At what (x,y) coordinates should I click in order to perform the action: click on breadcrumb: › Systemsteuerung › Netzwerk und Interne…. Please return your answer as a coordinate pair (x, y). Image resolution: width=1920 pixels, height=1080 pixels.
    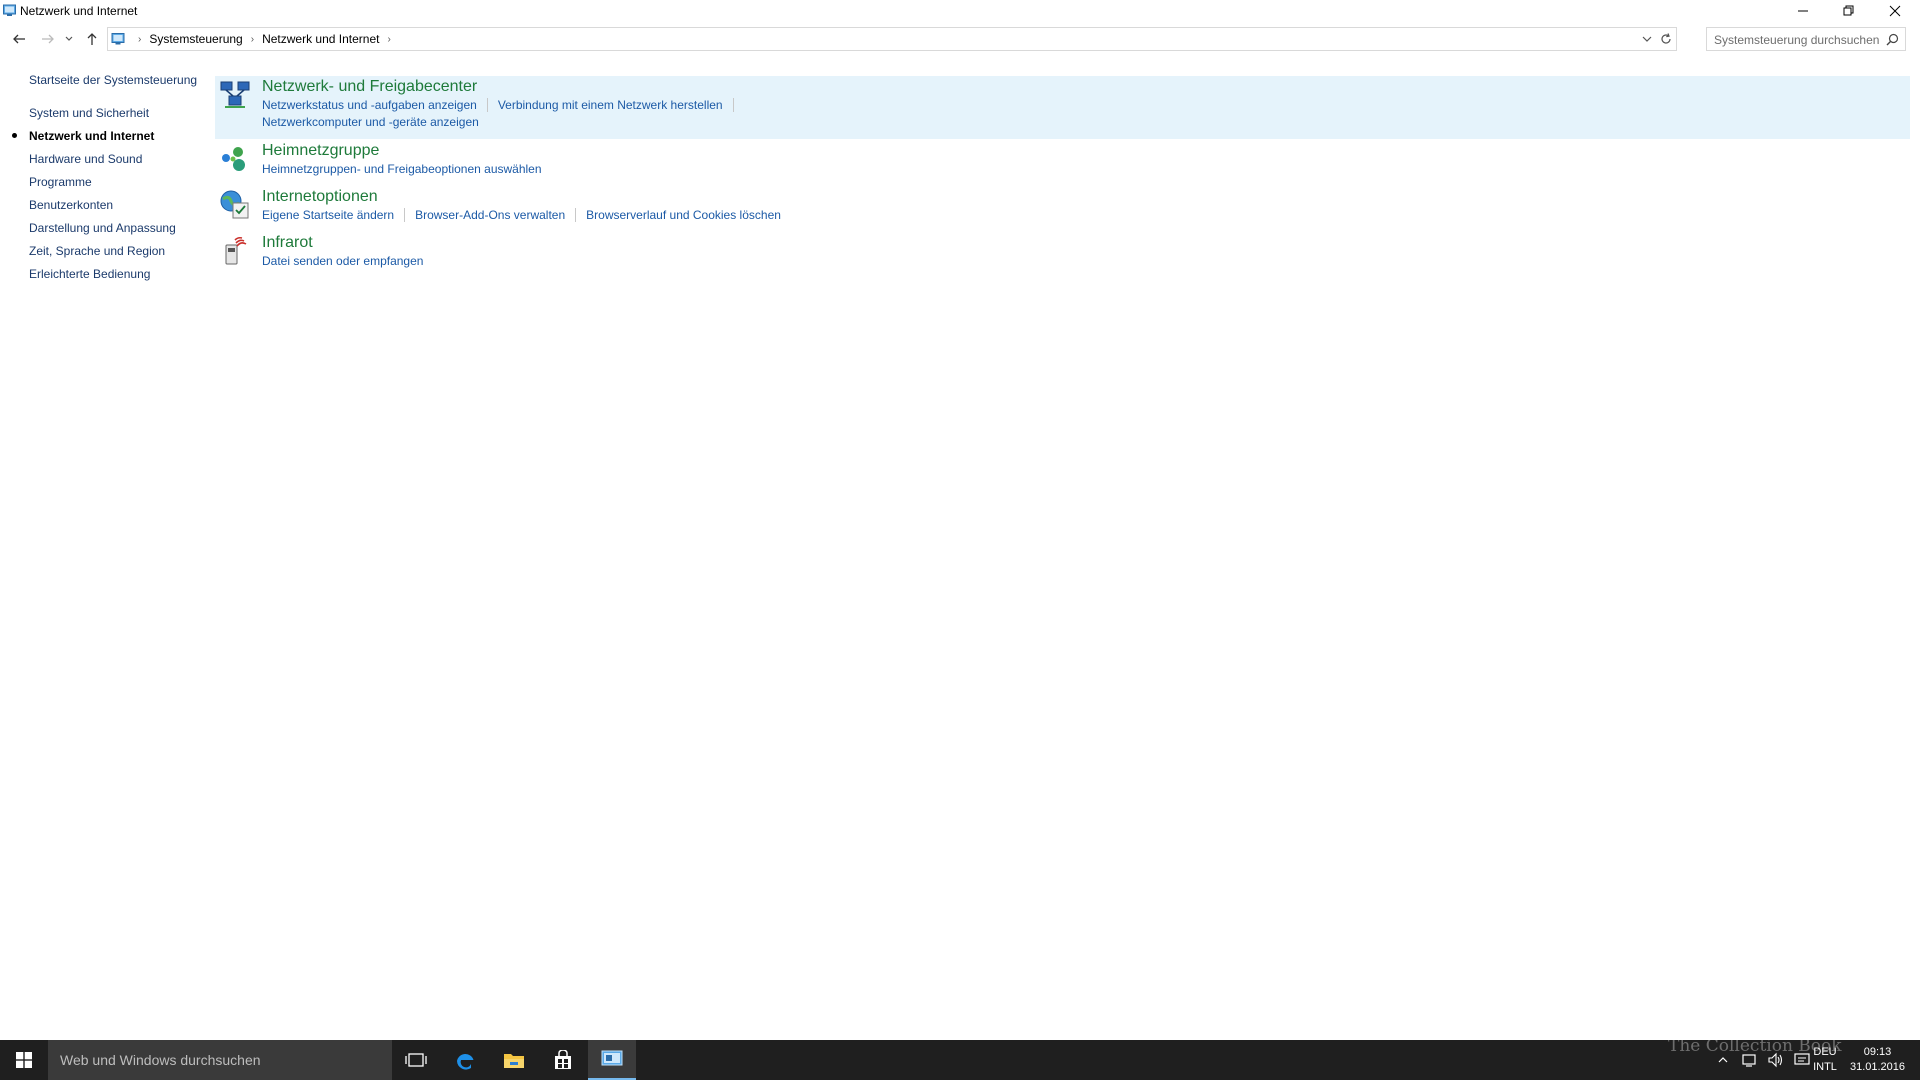
    Looking at the image, I should click on (264, 39).